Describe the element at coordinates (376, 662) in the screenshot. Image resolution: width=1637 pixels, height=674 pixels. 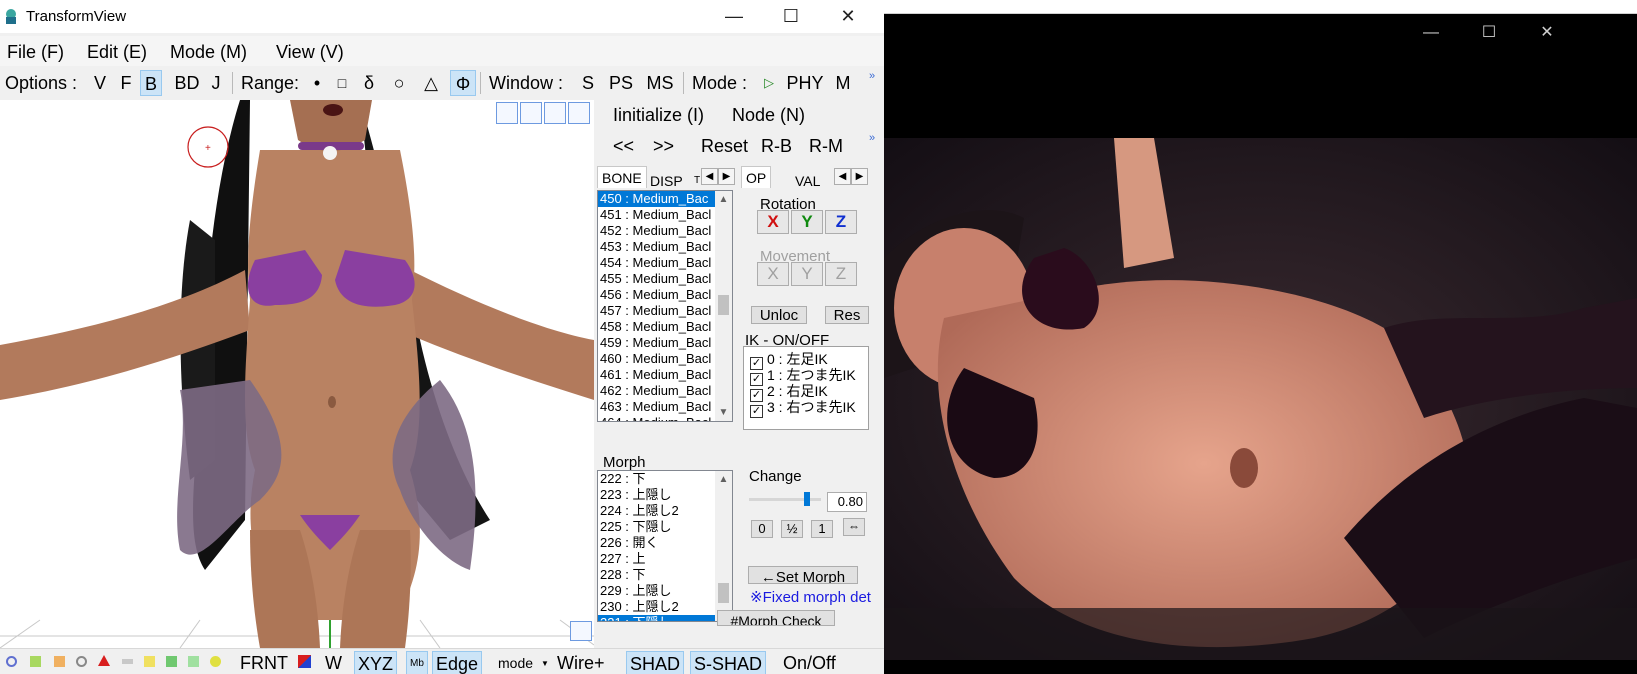
I see `status-xyz: XYZ` at that location.